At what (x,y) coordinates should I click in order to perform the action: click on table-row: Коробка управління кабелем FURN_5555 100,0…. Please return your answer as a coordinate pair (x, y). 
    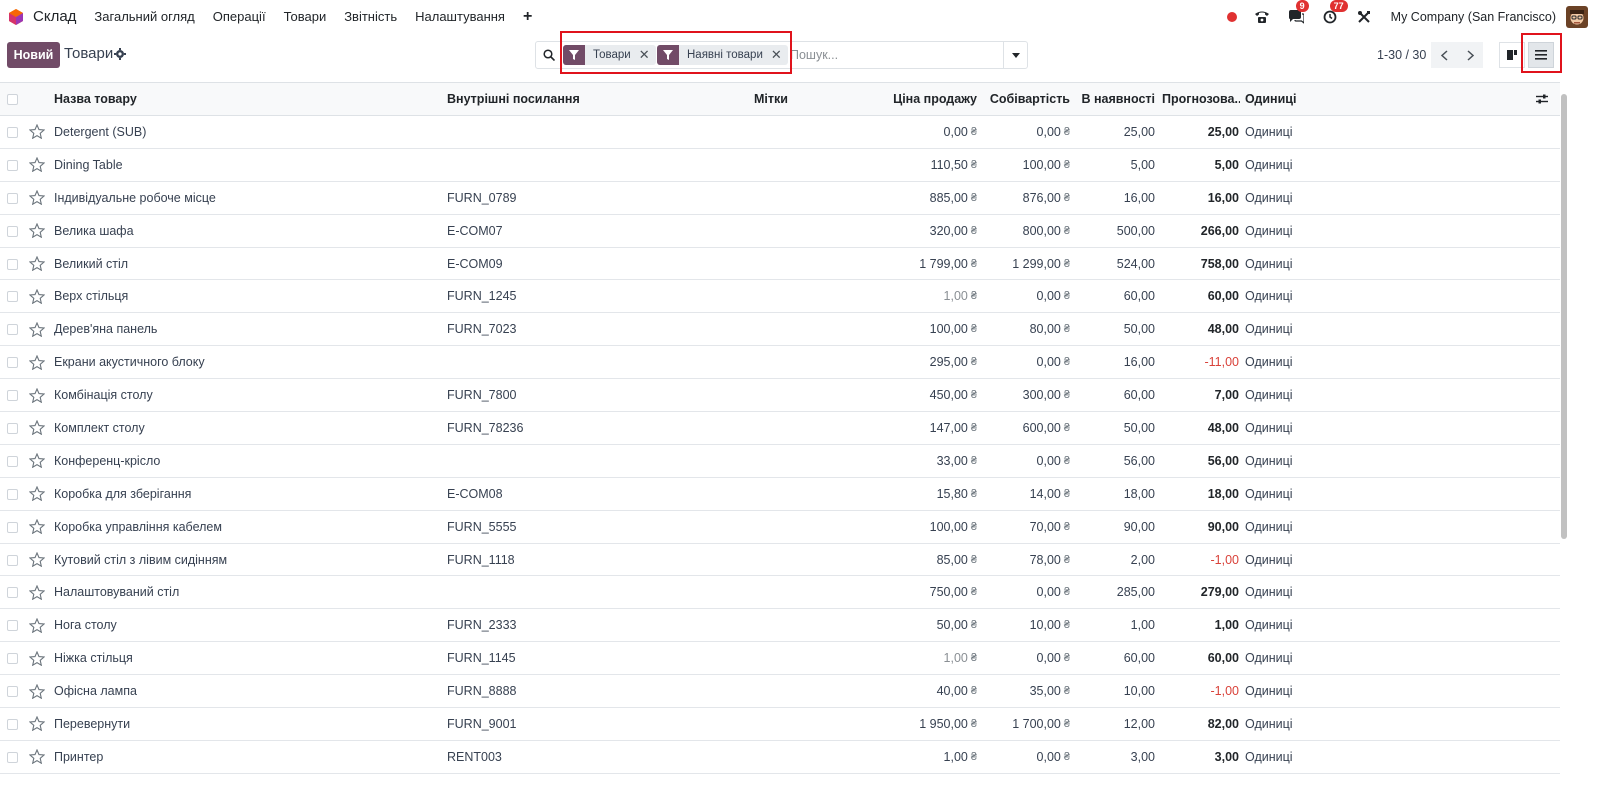
    Looking at the image, I should click on (780, 527).